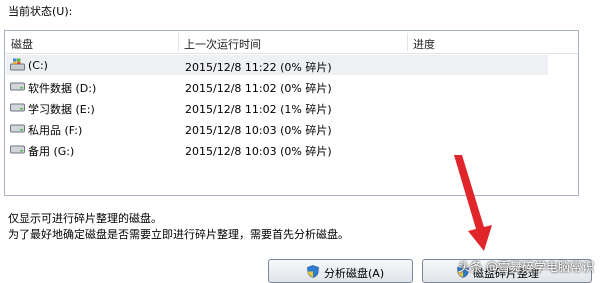 This screenshot has width=600, height=283. I want to click on column-header-last-run: 上一次运行时间, so click(222, 44).